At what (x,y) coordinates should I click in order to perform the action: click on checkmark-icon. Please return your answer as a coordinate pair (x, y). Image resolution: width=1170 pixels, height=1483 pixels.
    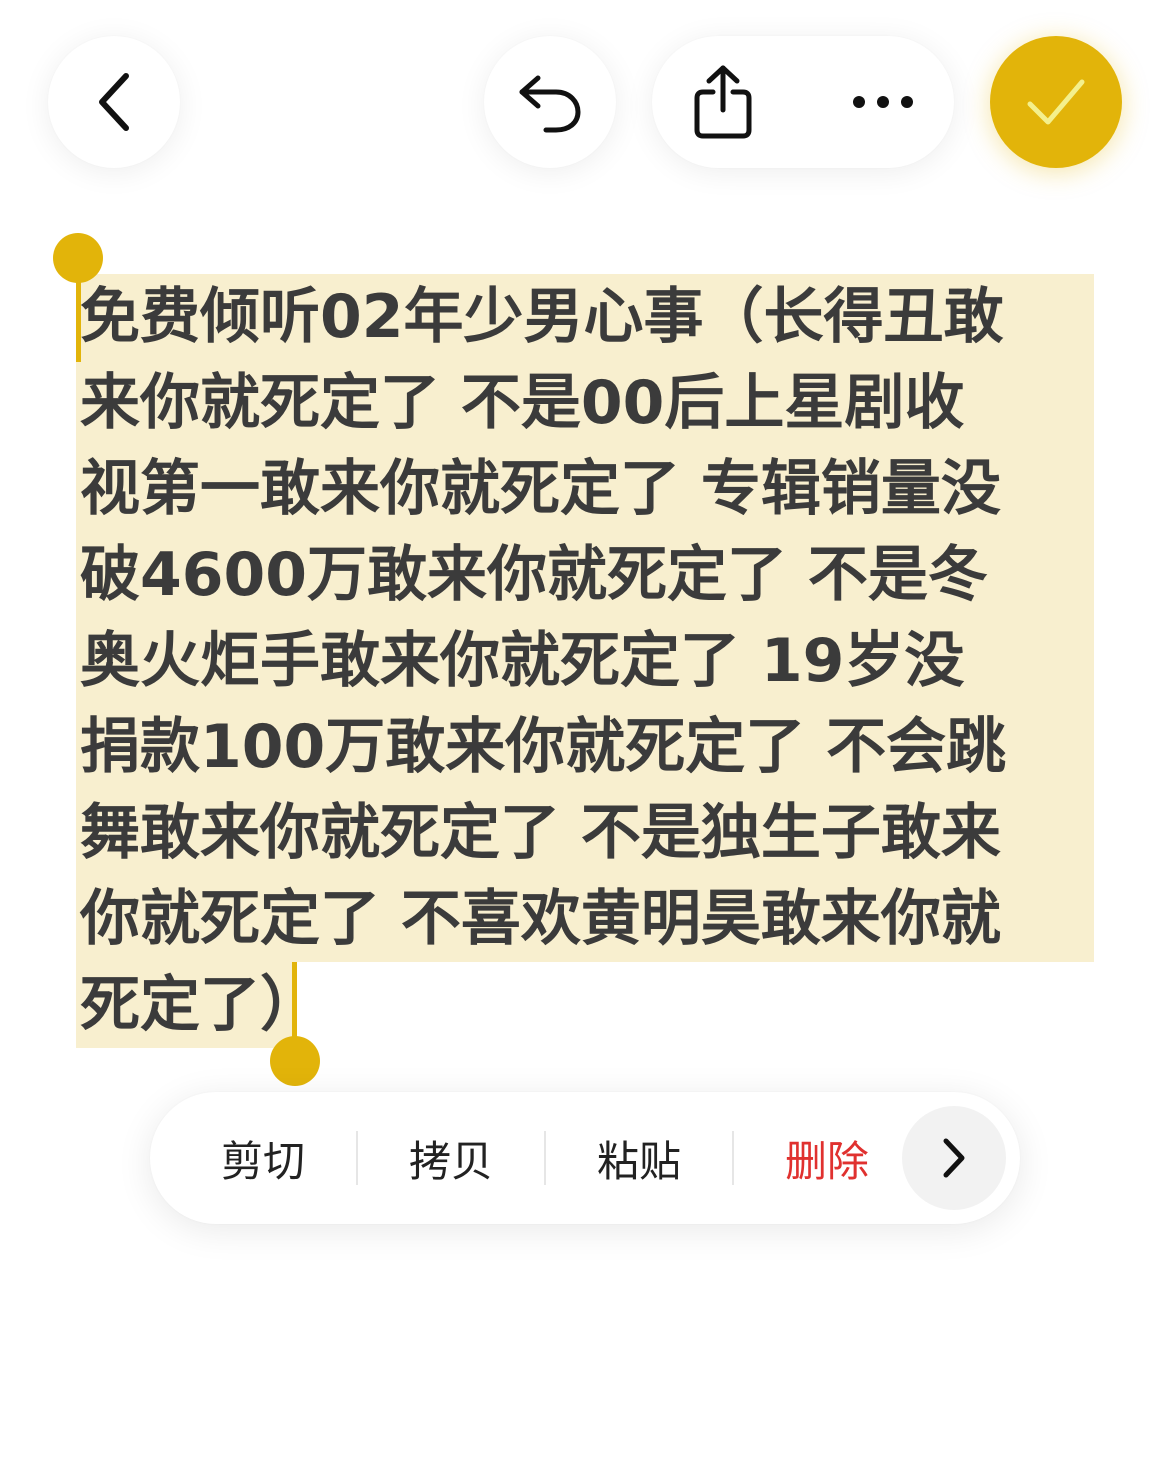
    Looking at the image, I should click on (1056, 102).